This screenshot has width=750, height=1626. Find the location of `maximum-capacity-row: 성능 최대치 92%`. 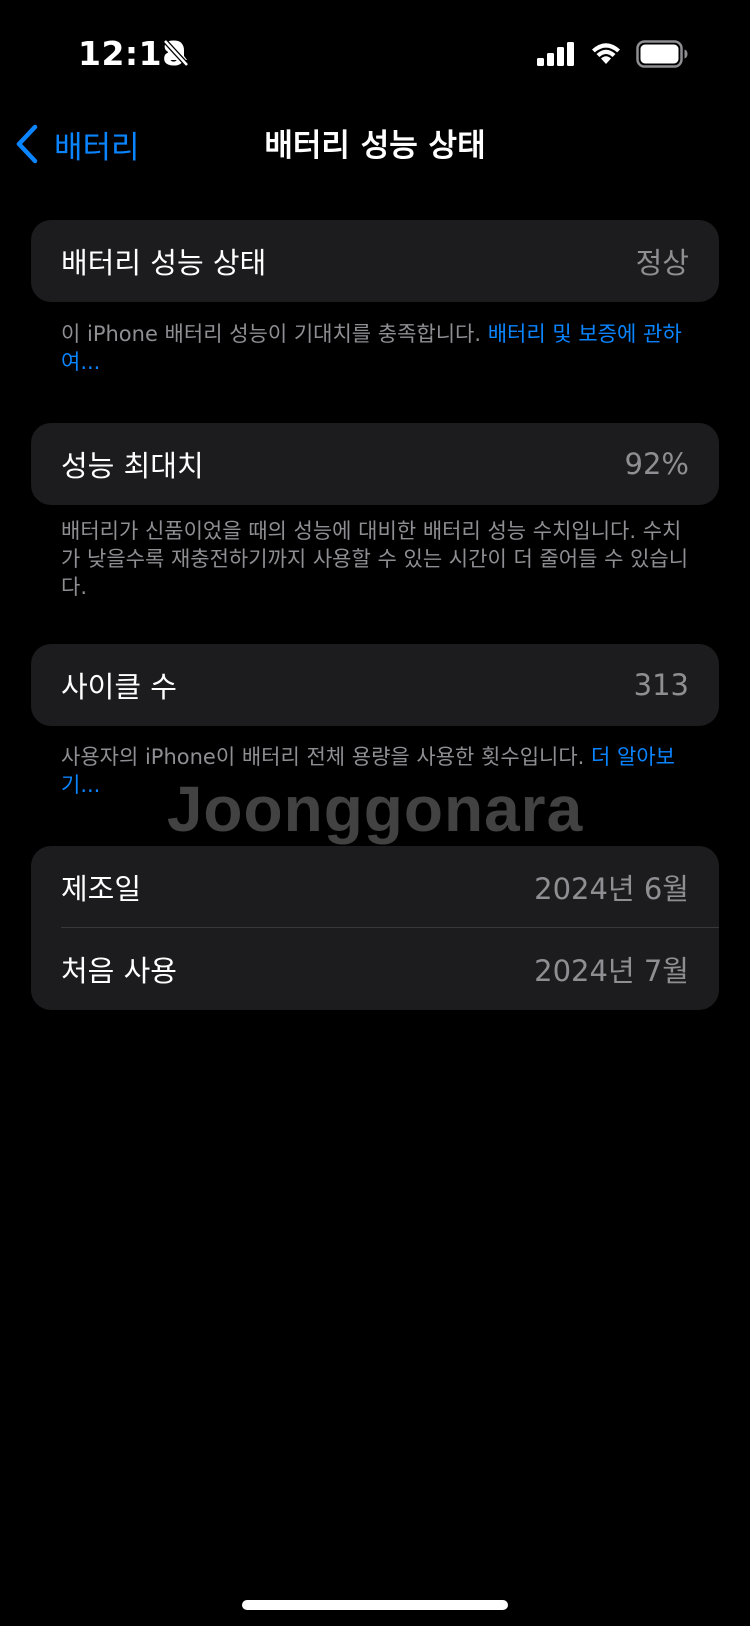

maximum-capacity-row: 성능 최대치 92% is located at coordinates (375, 464).